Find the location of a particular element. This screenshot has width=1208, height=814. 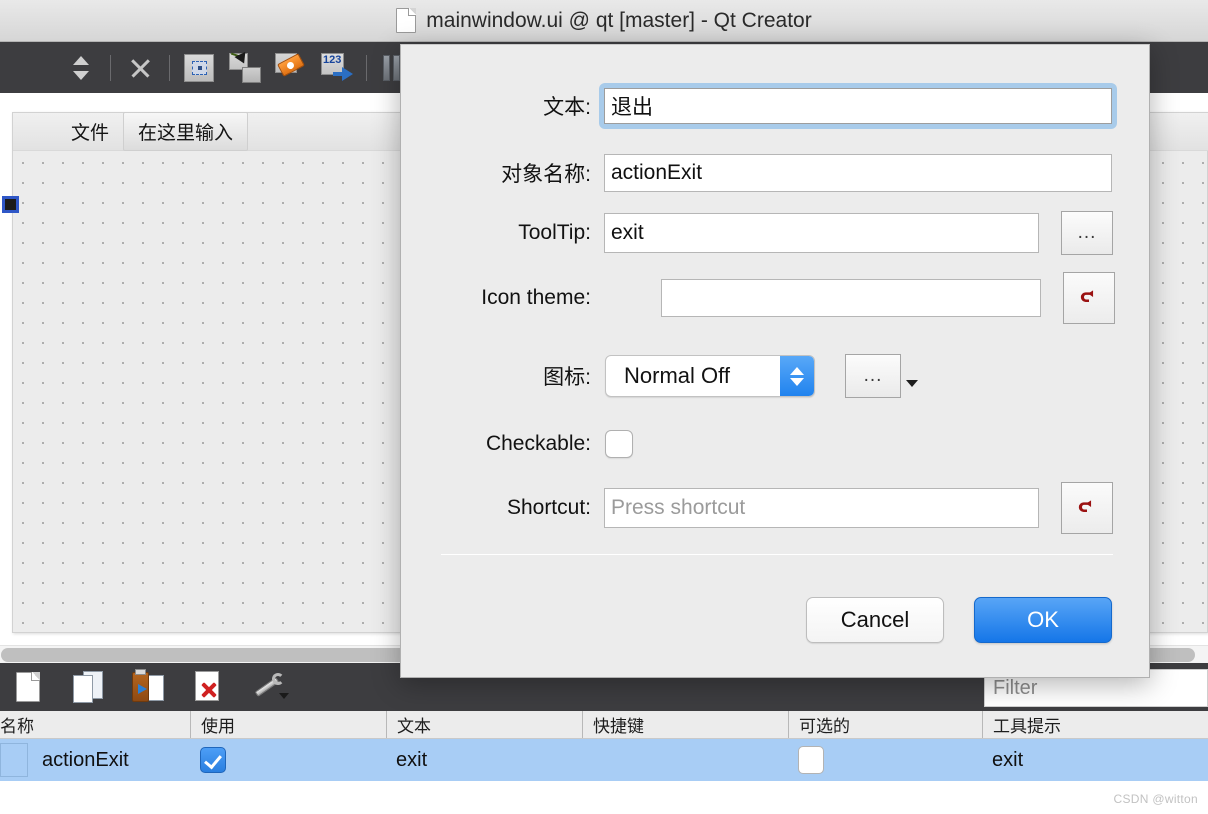

checkable-checkbox is located at coordinates (619, 444).